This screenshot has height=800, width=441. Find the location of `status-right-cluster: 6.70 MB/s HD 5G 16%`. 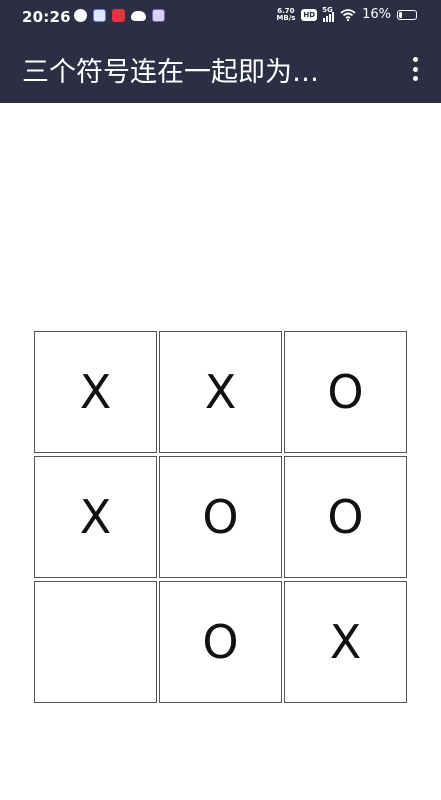

status-right-cluster: 6.70 MB/s HD 5G 16% is located at coordinates (346, 13).